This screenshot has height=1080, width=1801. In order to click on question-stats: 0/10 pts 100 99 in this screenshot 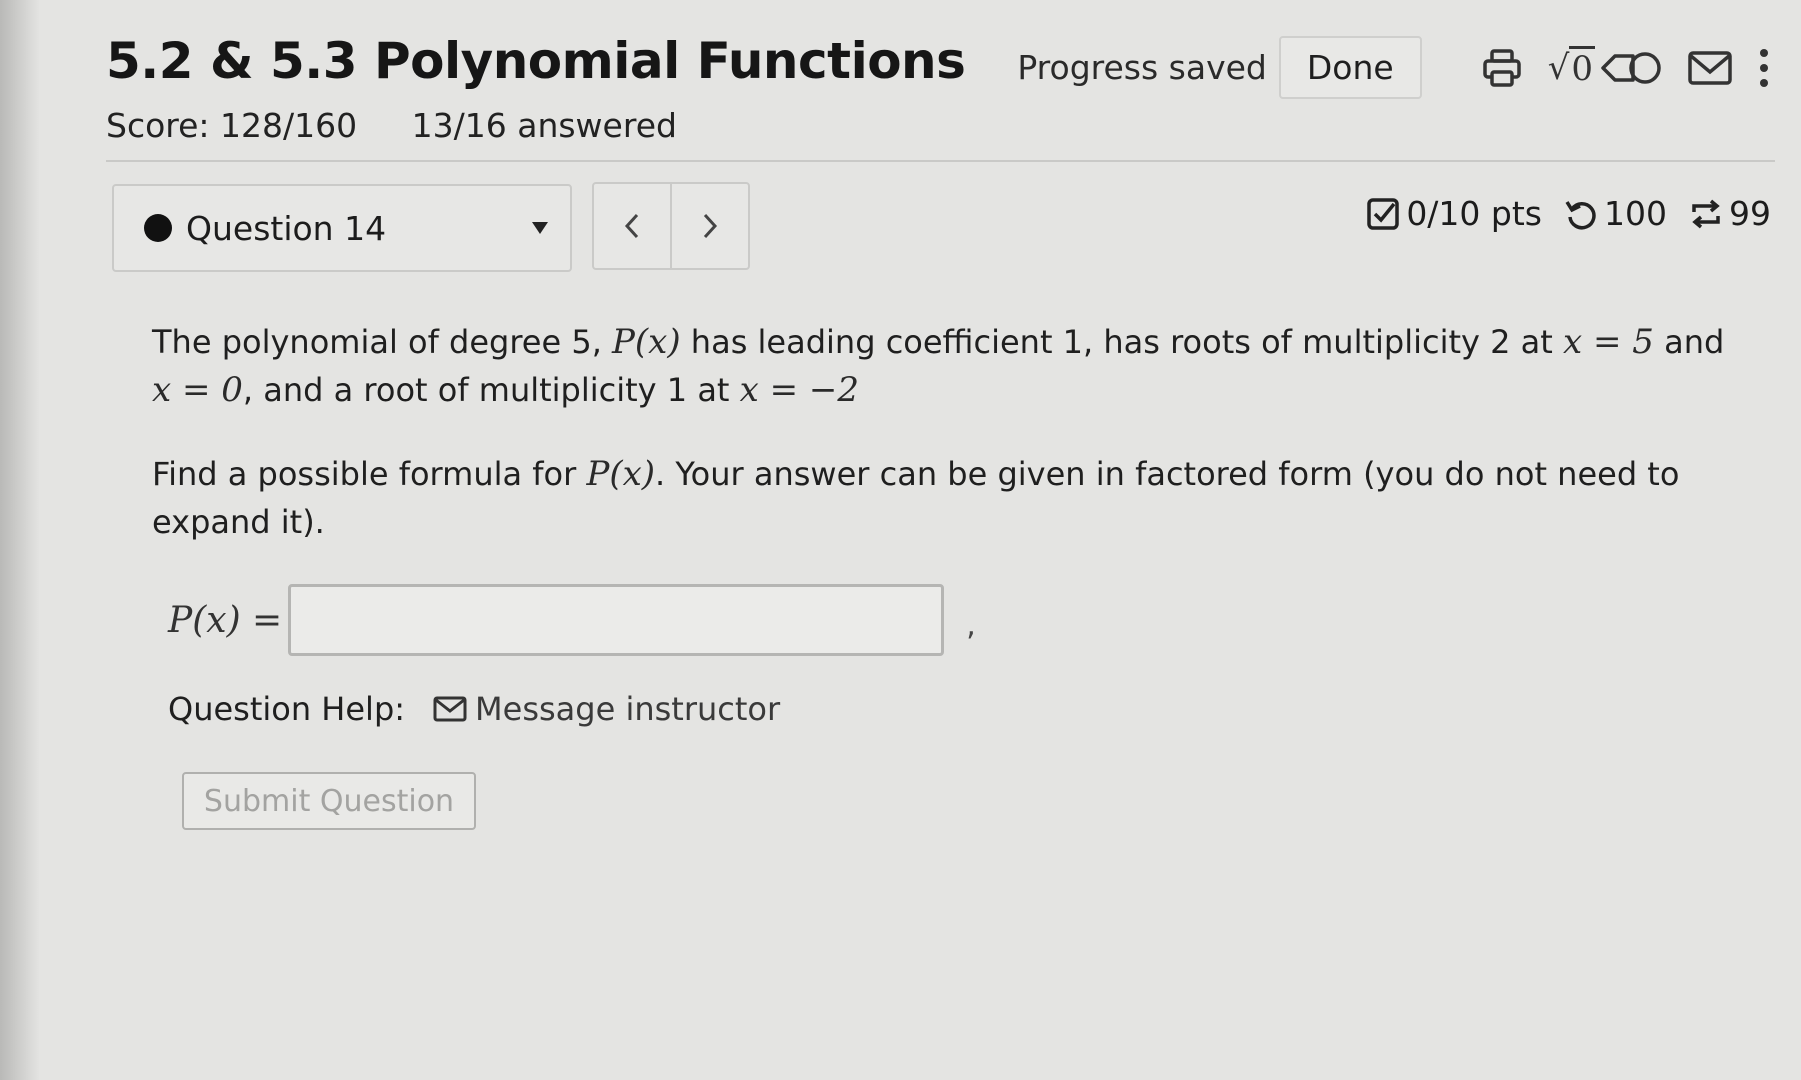, I will do `click(1557, 213)`.